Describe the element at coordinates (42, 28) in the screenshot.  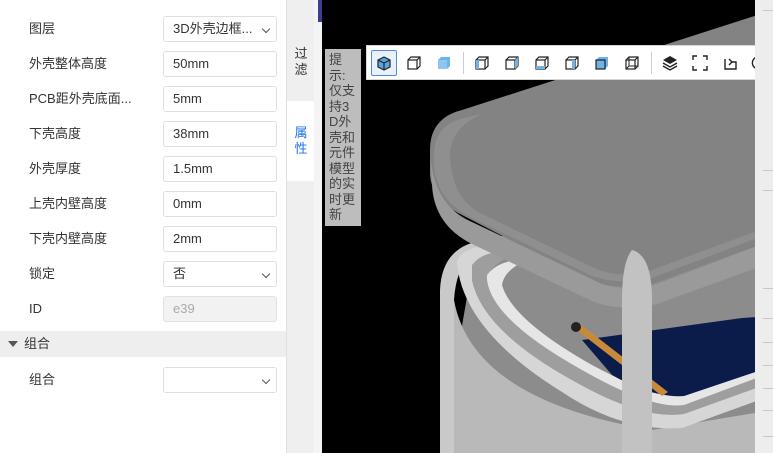
I see `prop-label: 图层` at that location.